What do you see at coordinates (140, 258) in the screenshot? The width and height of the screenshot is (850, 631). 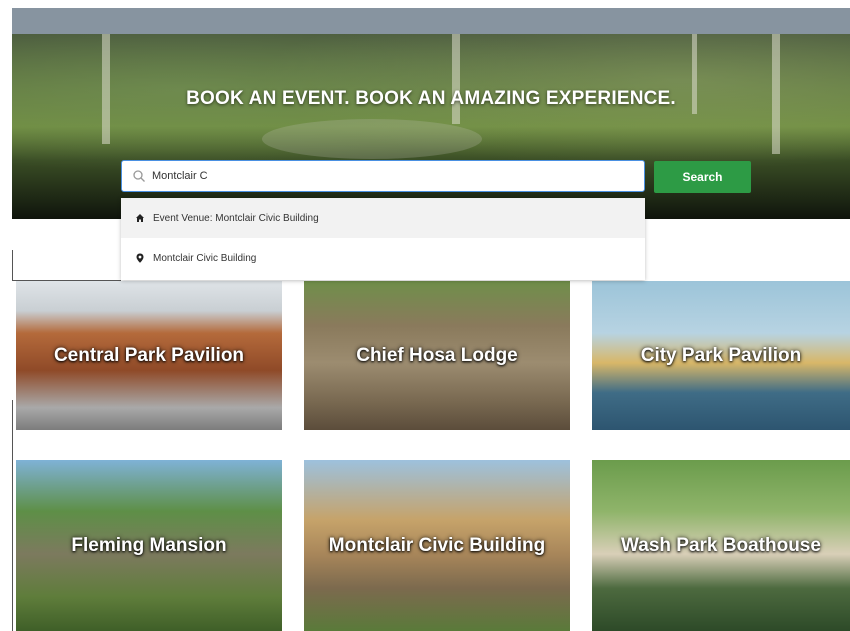 I see `map-pin-icon` at bounding box center [140, 258].